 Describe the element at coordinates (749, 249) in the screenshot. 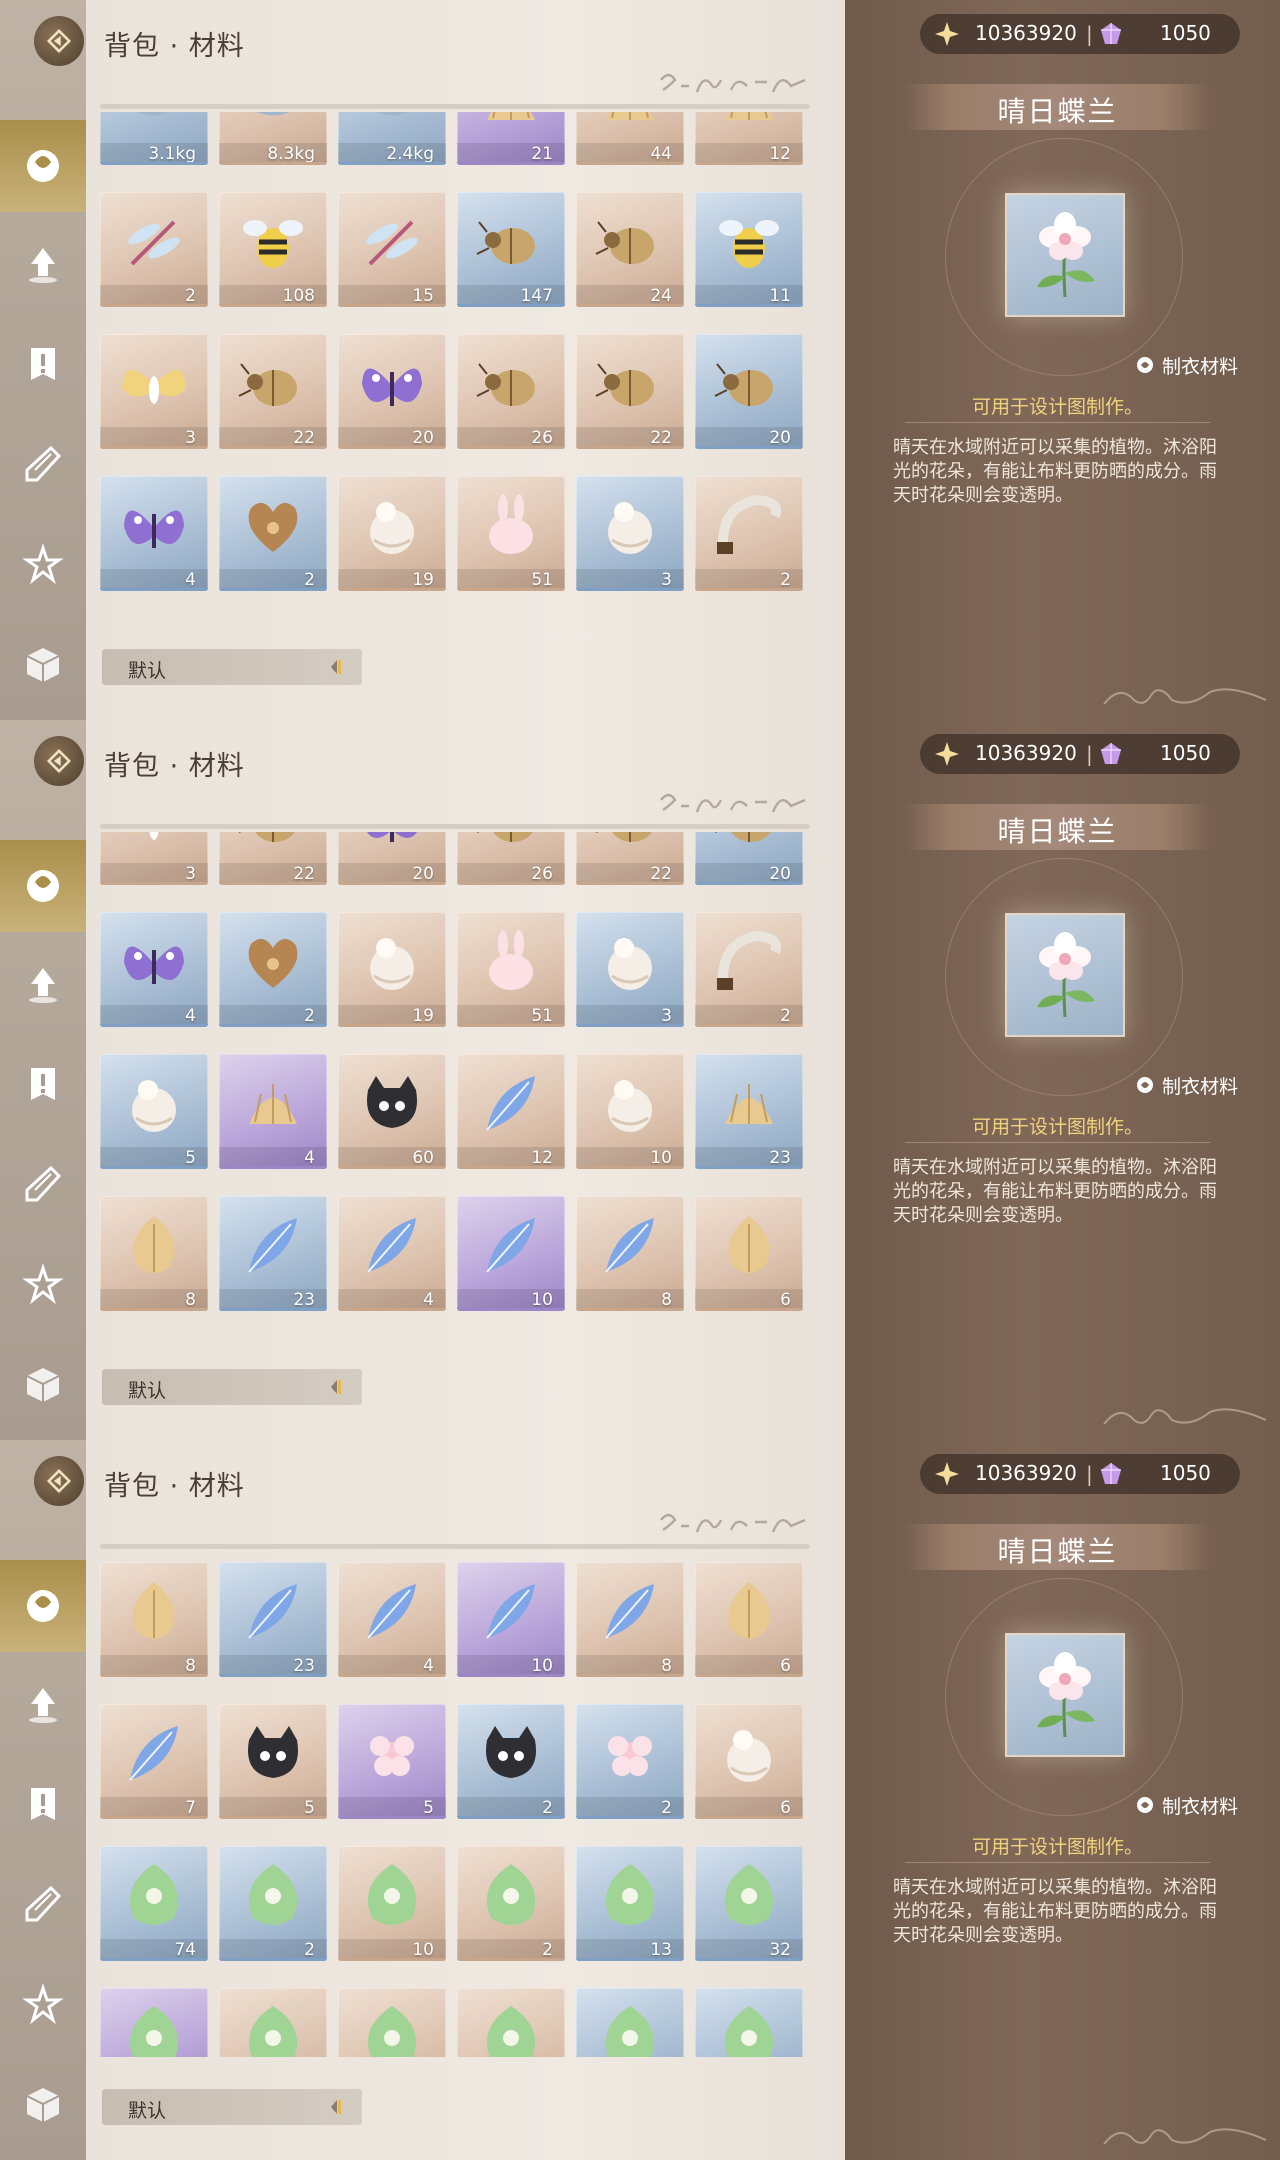

I see `material-tile: 11` at that location.